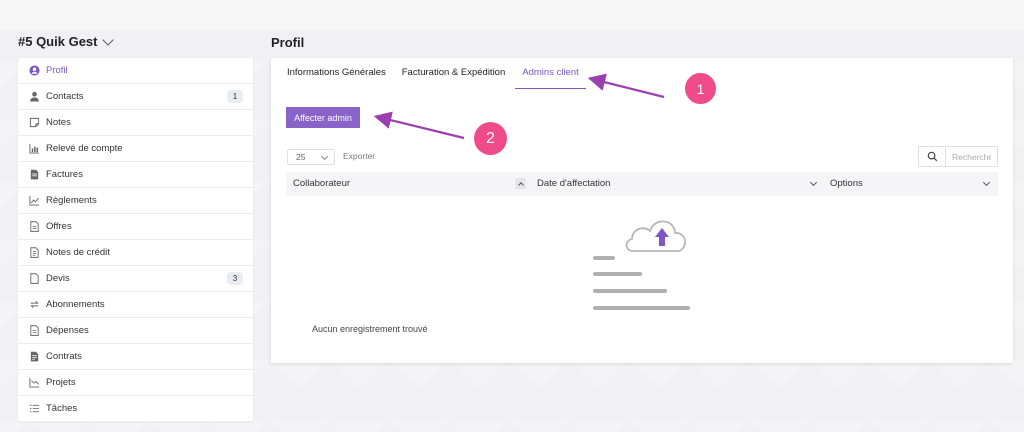 This screenshot has height=432, width=1024. What do you see at coordinates (34, 227) in the screenshot?
I see `file-text-icon` at bounding box center [34, 227].